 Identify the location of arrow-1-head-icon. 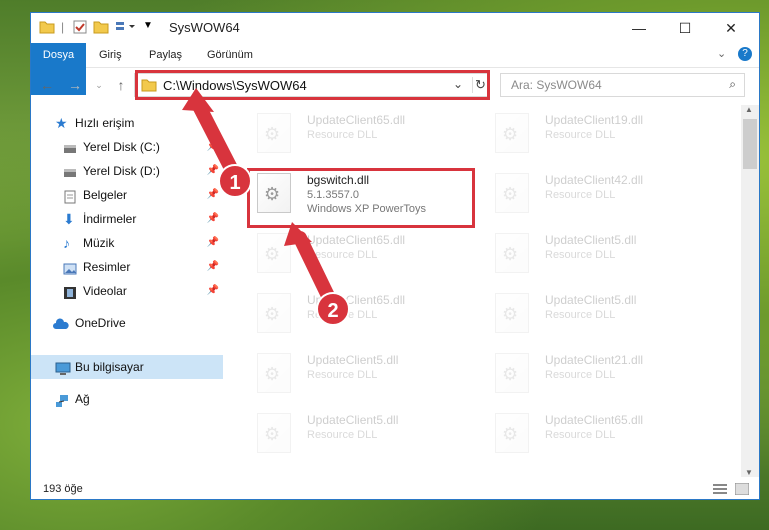
(198, 100).